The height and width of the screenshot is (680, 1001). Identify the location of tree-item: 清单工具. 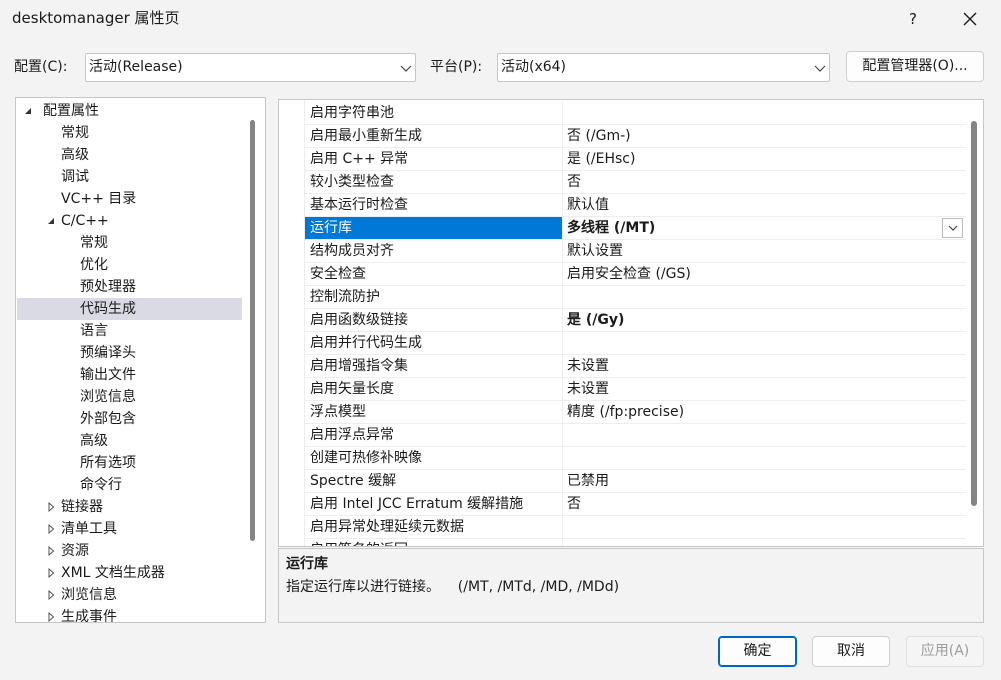
(129, 529).